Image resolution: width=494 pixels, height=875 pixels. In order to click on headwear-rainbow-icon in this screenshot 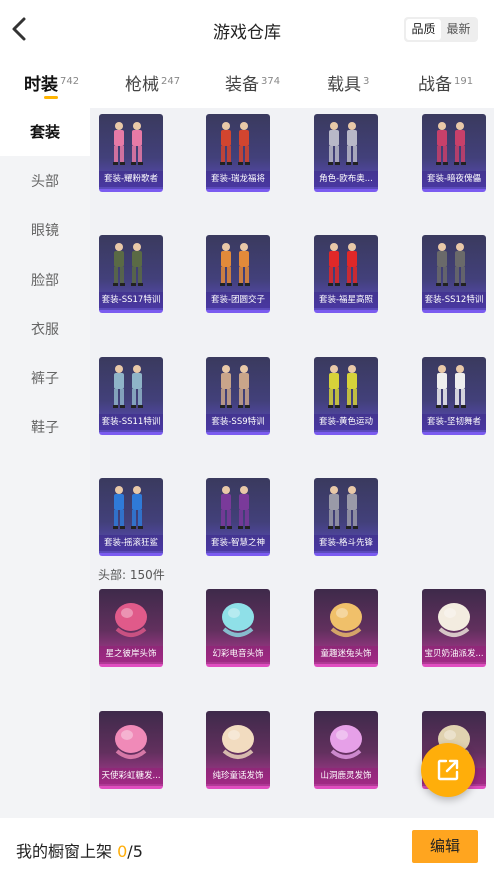, I will do `click(131, 742)`.